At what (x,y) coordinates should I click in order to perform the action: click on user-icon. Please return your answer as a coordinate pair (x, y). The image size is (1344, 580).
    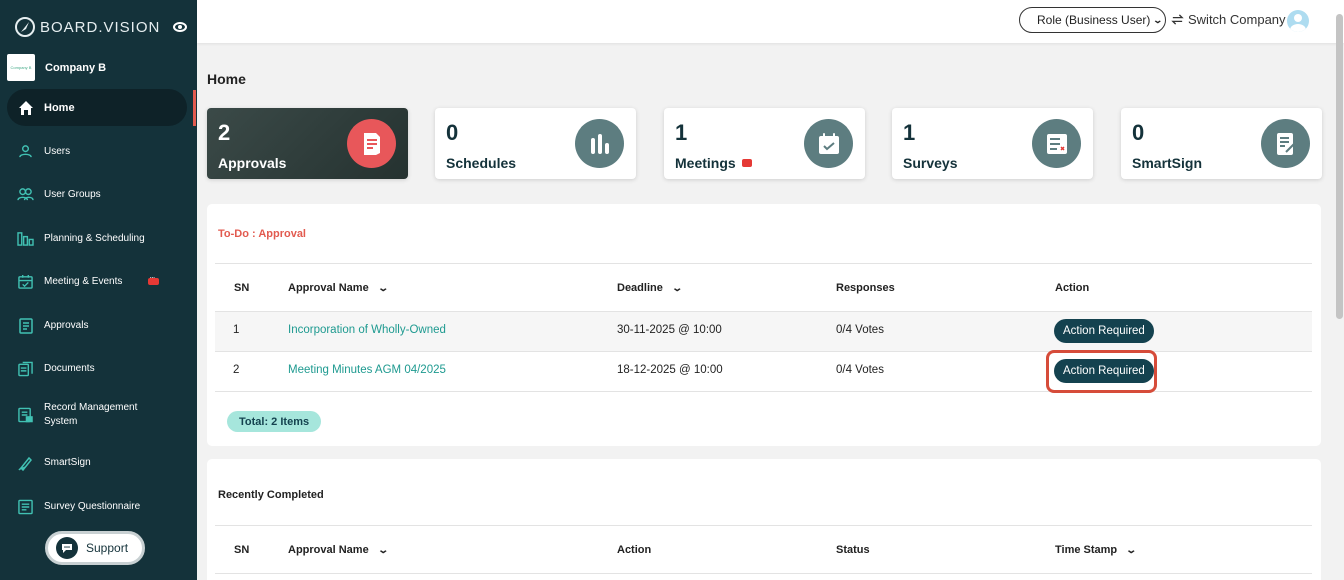
    Looking at the image, I should click on (25, 151).